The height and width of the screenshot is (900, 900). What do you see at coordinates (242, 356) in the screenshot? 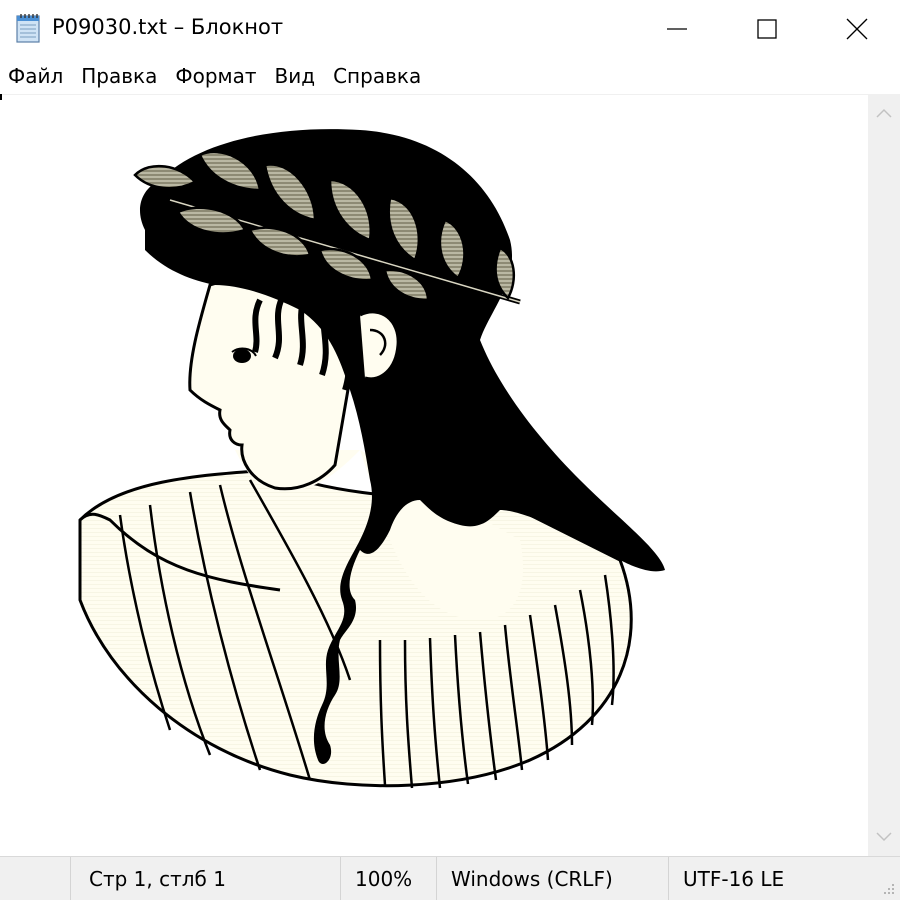
I see `eye` at bounding box center [242, 356].